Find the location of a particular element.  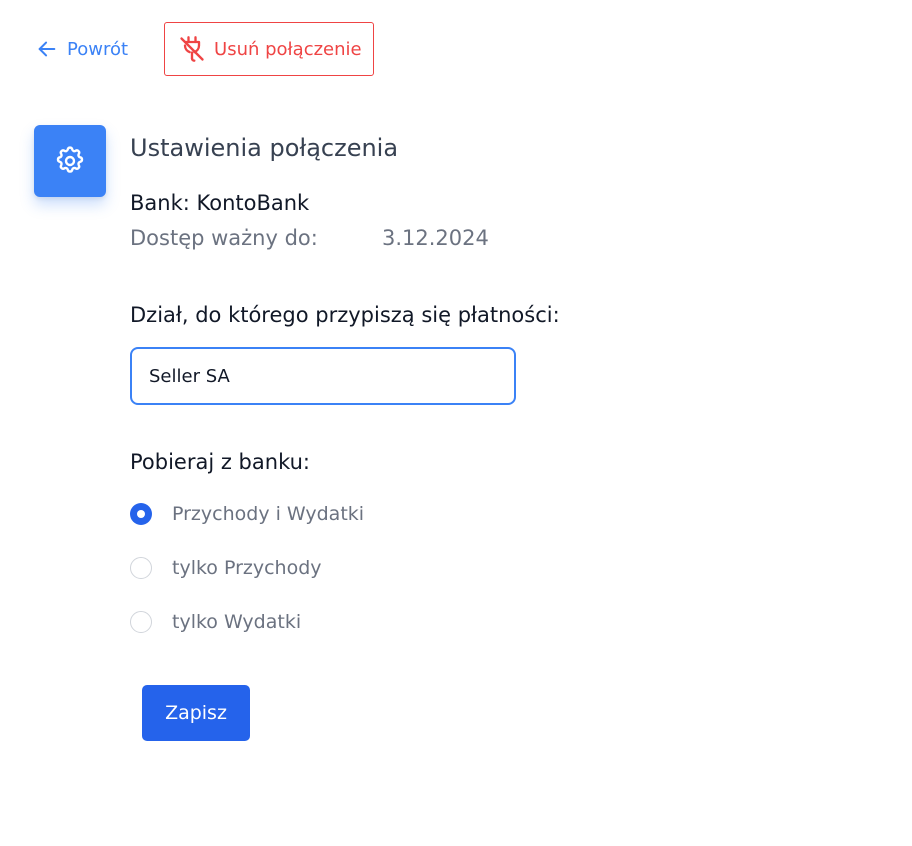

save-button: Zapisz is located at coordinates (196, 713).